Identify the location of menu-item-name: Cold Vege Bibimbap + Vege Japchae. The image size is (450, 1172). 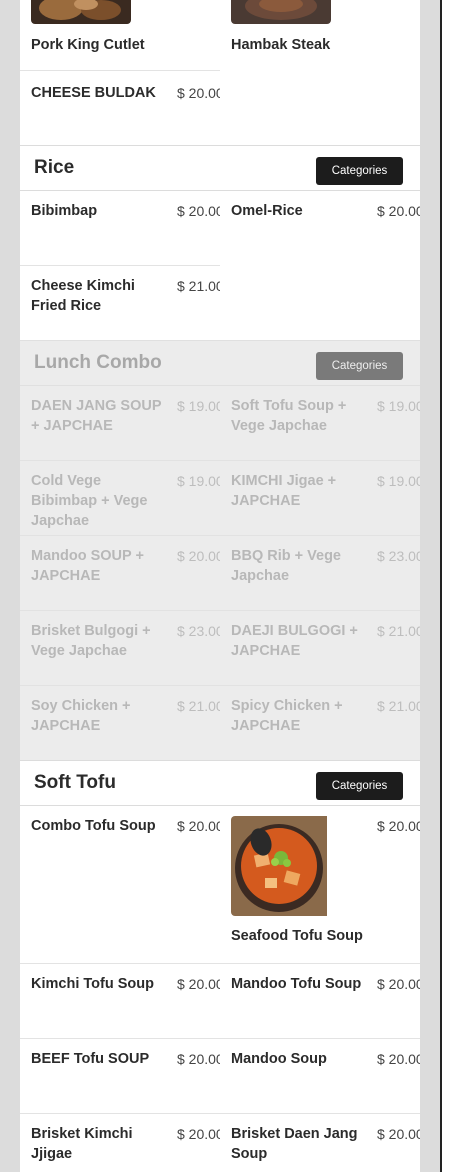
(89, 501).